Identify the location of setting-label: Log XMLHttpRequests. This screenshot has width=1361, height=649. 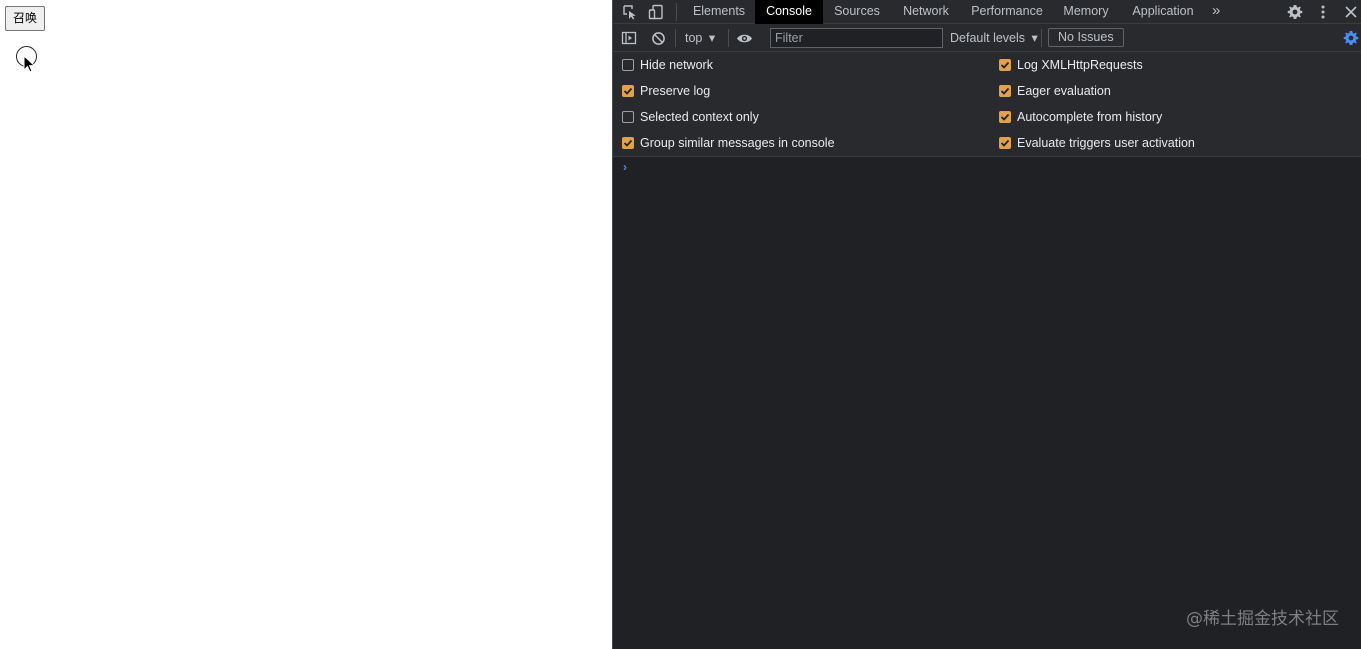
(1080, 65).